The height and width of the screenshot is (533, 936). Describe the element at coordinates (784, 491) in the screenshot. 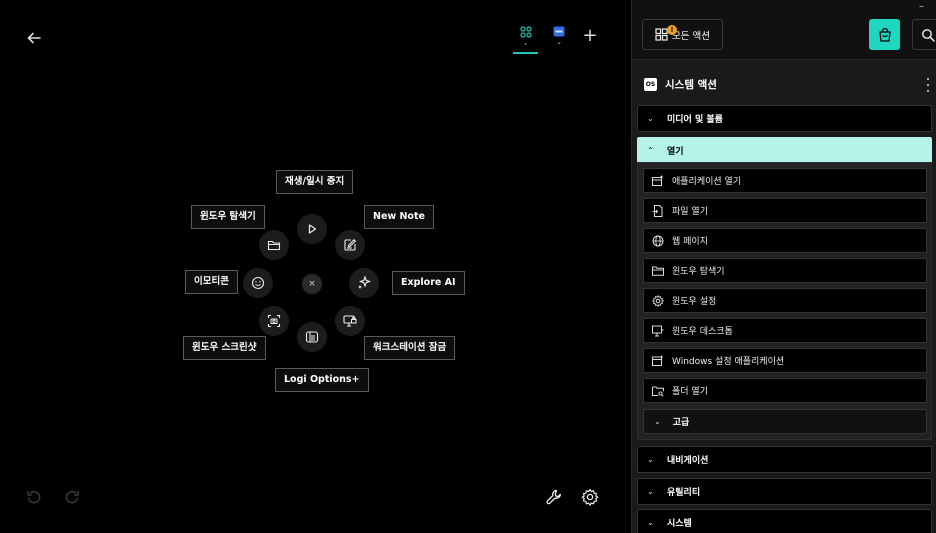

I see `category-utility: ⌄ 유틸리티` at that location.